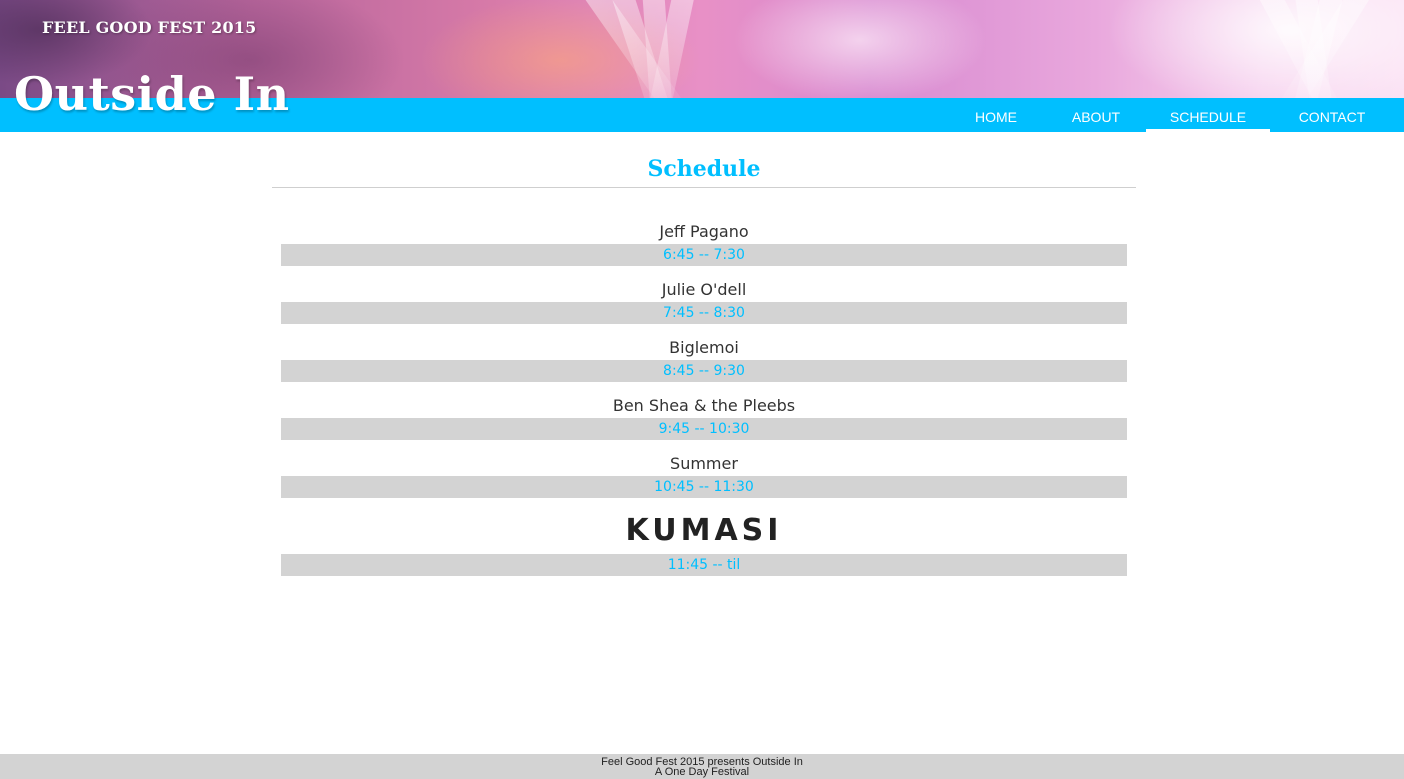 Image resolution: width=1404 pixels, height=779 pixels. Describe the element at coordinates (704, 530) in the screenshot. I see `headliner-name: KUMASI` at that location.